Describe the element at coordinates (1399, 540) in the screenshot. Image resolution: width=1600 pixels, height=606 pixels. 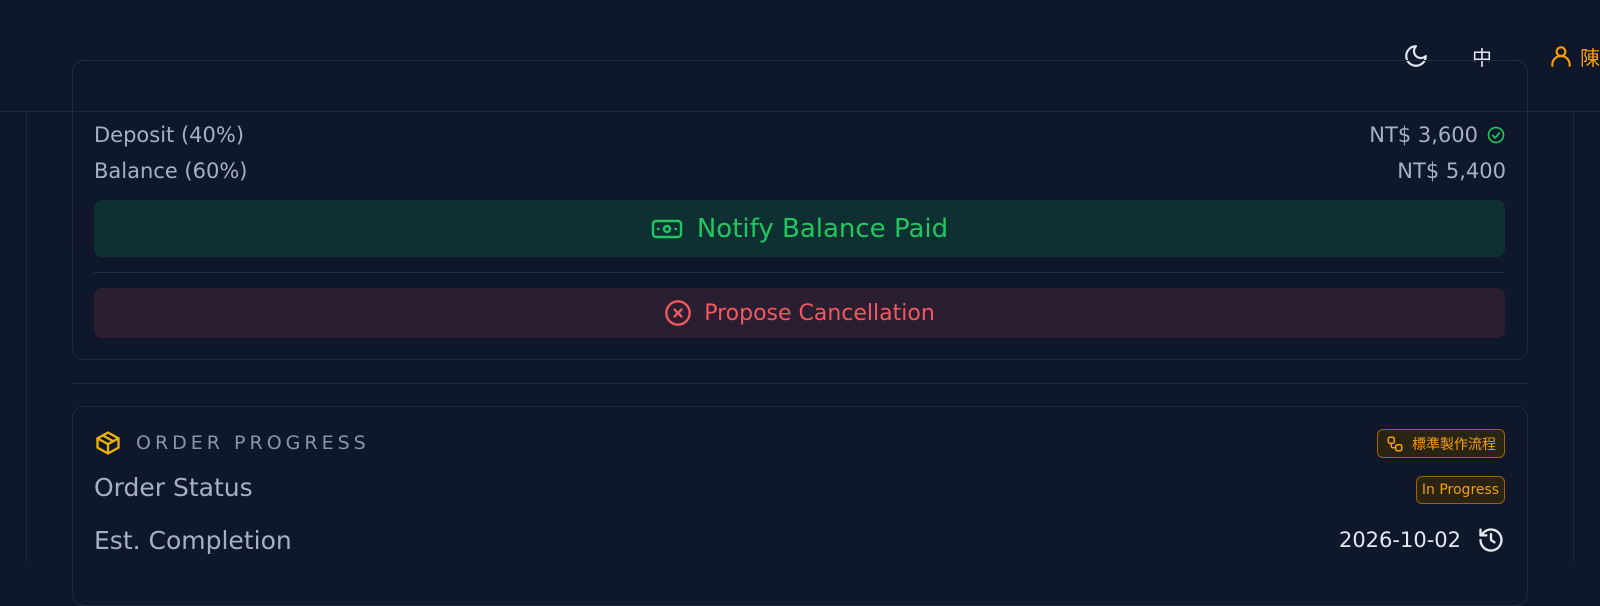
I see `est-completion-date: 2026-10-02` at that location.